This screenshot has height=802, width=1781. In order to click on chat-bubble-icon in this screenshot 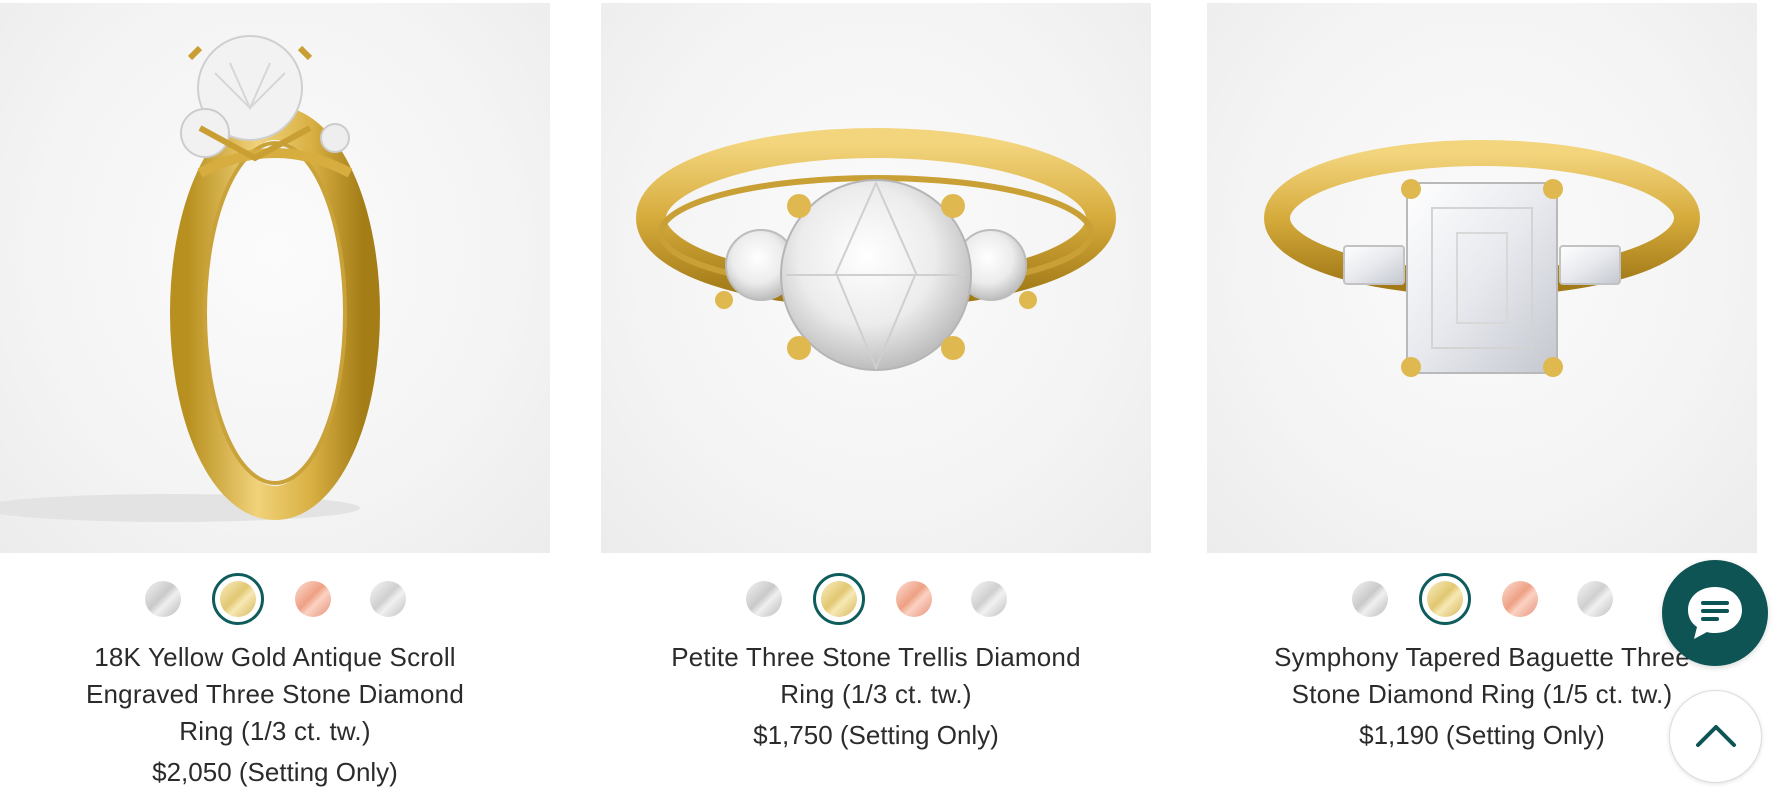, I will do `click(1715, 613)`.